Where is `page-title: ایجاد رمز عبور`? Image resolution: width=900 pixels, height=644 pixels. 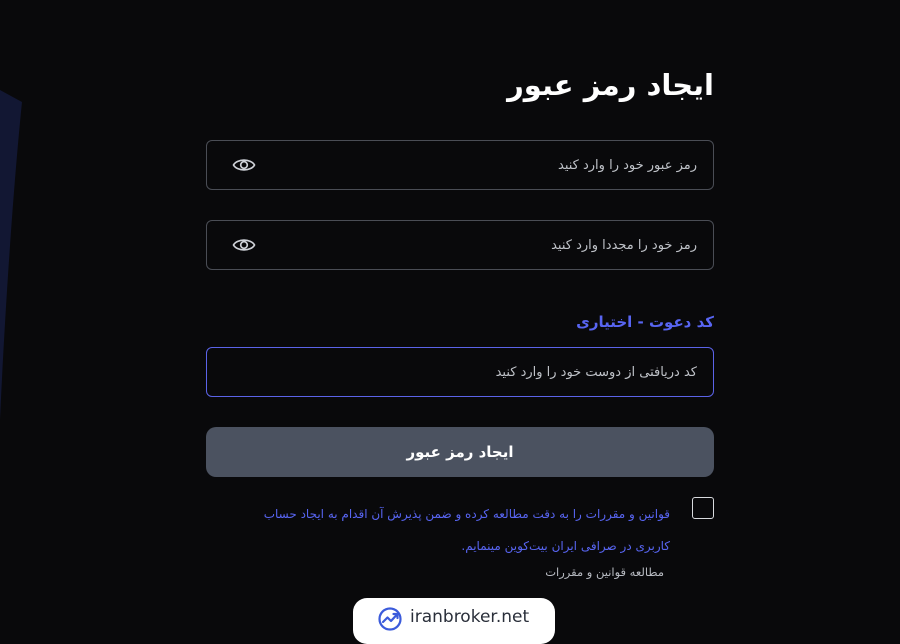
page-title: ایجاد رمز عبور is located at coordinates (610, 85).